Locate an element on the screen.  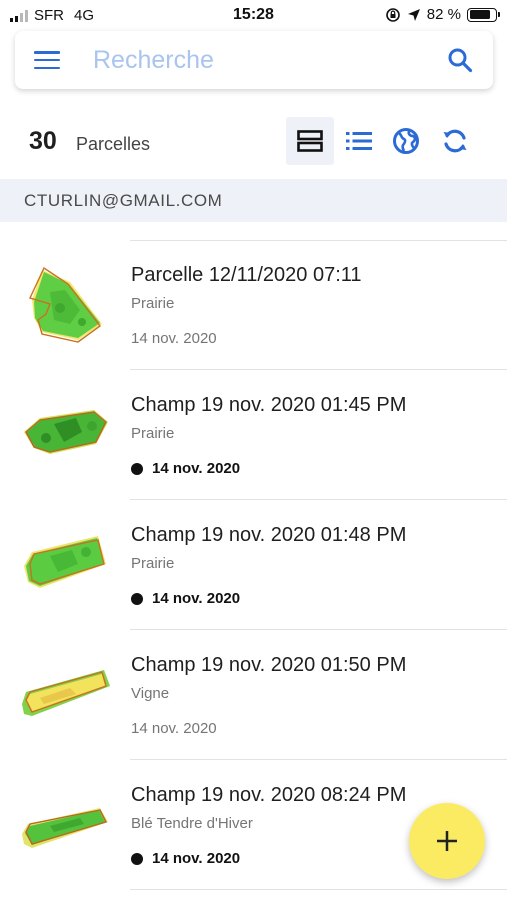
list-view-icon is located at coordinates (359, 141).